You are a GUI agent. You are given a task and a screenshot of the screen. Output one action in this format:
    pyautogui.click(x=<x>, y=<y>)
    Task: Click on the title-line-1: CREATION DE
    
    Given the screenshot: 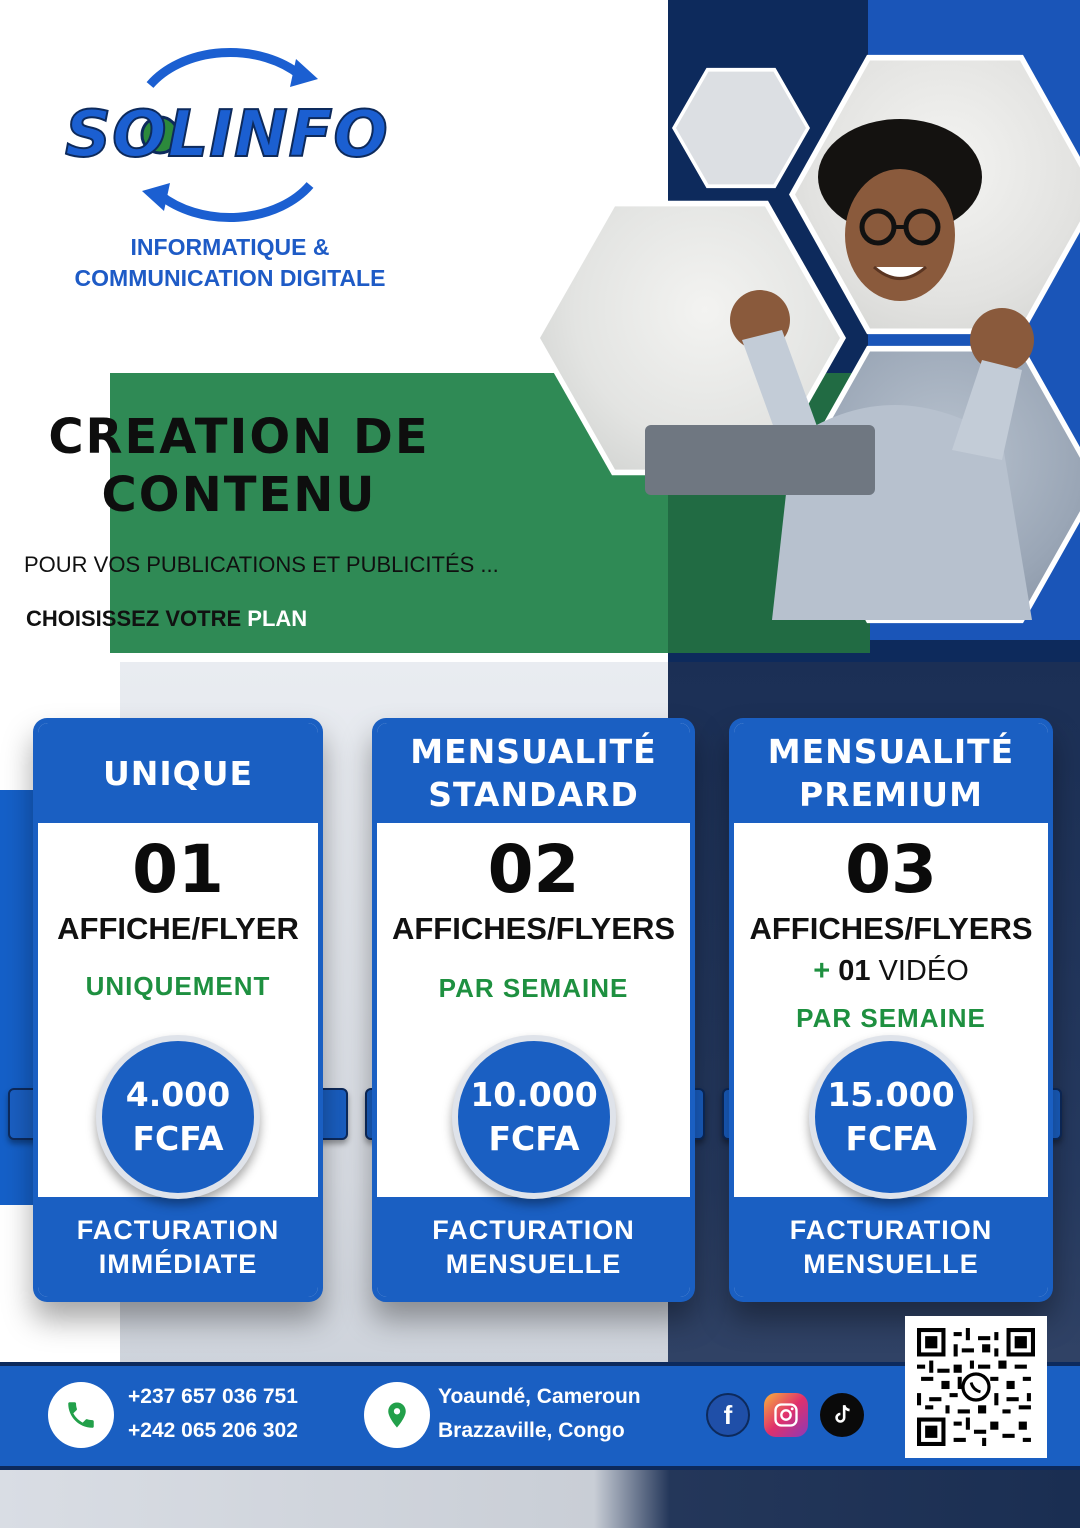 What is the action you would take?
    pyautogui.click(x=239, y=437)
    